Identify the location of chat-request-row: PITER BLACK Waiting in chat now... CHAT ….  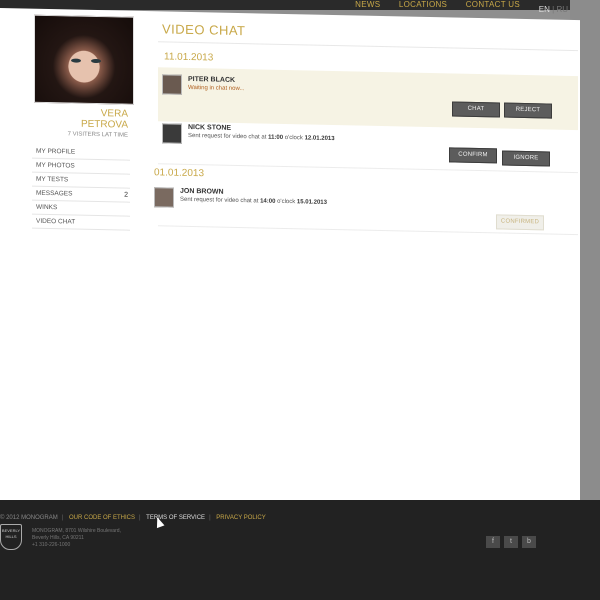
(368, 99).